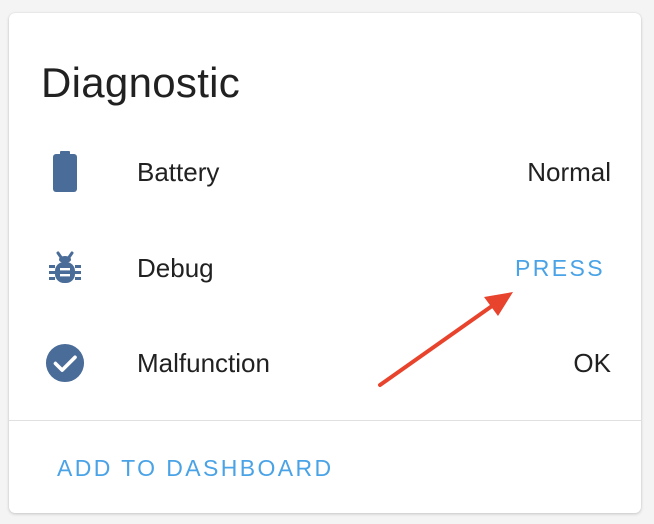 The width and height of the screenshot is (654, 524). I want to click on row-malfunction: Malfunction OK, so click(325, 363).